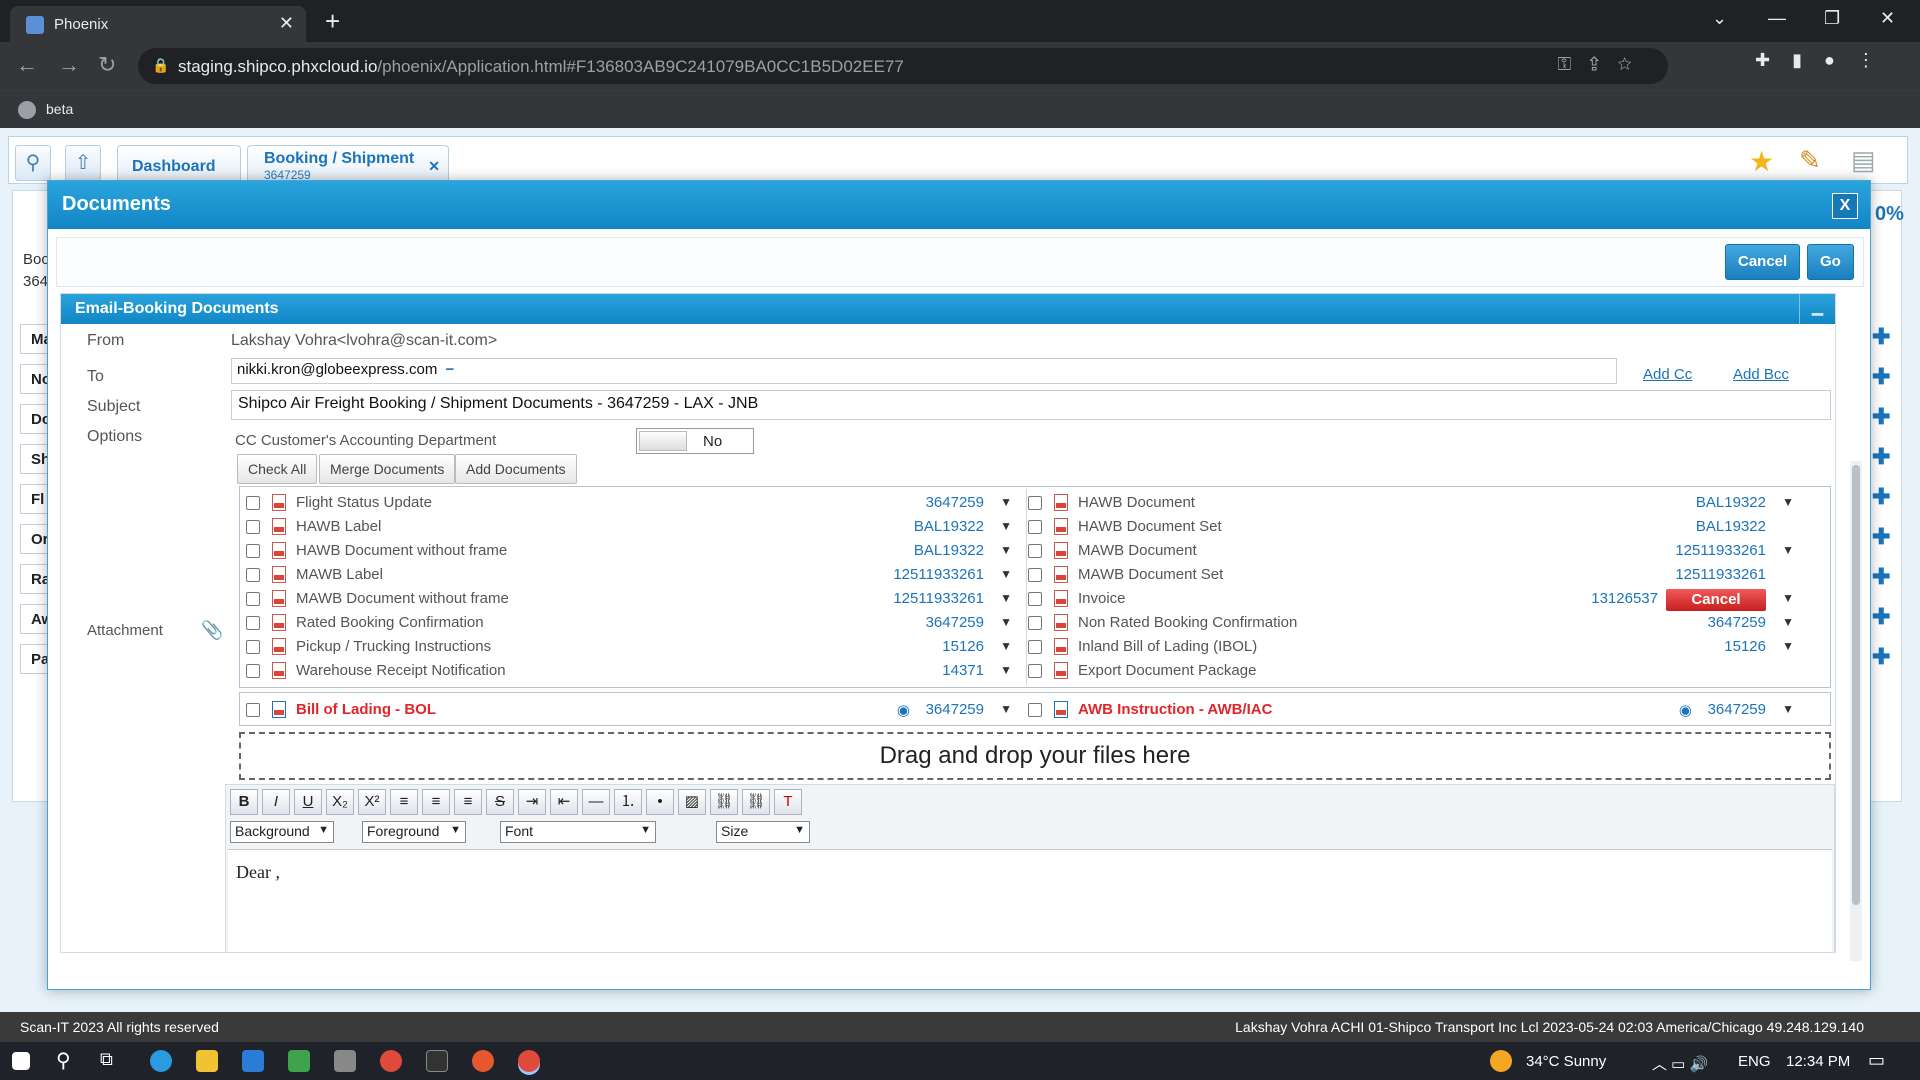 This screenshot has height=1080, width=1920. What do you see at coordinates (276, 802) in the screenshot?
I see `italic-button: I` at bounding box center [276, 802].